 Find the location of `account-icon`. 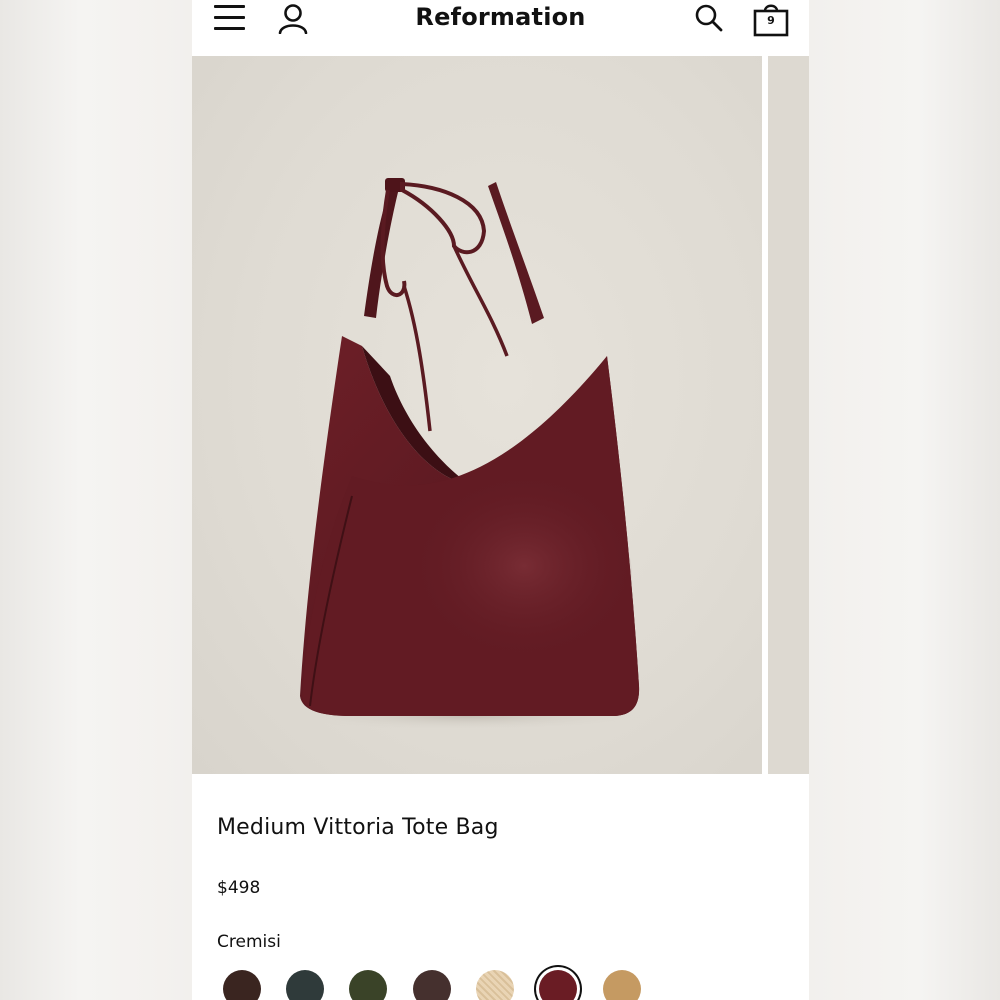

account-icon is located at coordinates (293, 18).